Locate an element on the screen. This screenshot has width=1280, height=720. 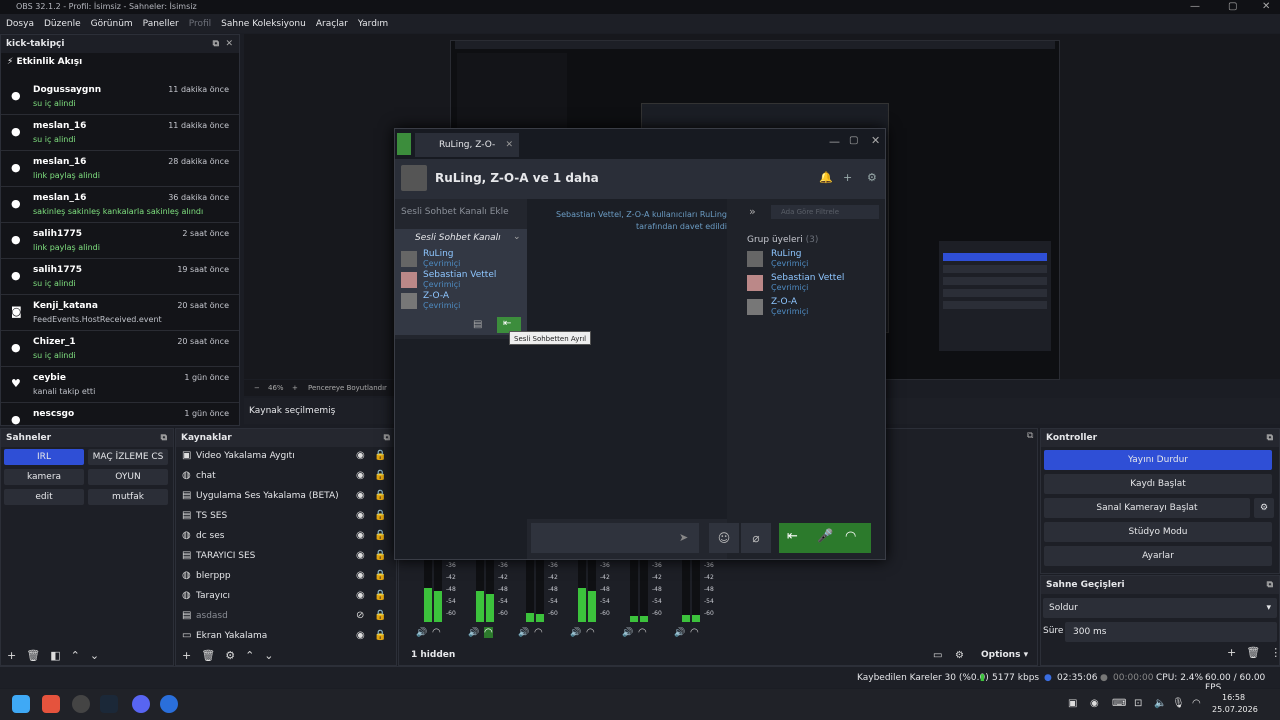
stop-stream-button: Yayını Durdur is located at coordinates (1158, 460).